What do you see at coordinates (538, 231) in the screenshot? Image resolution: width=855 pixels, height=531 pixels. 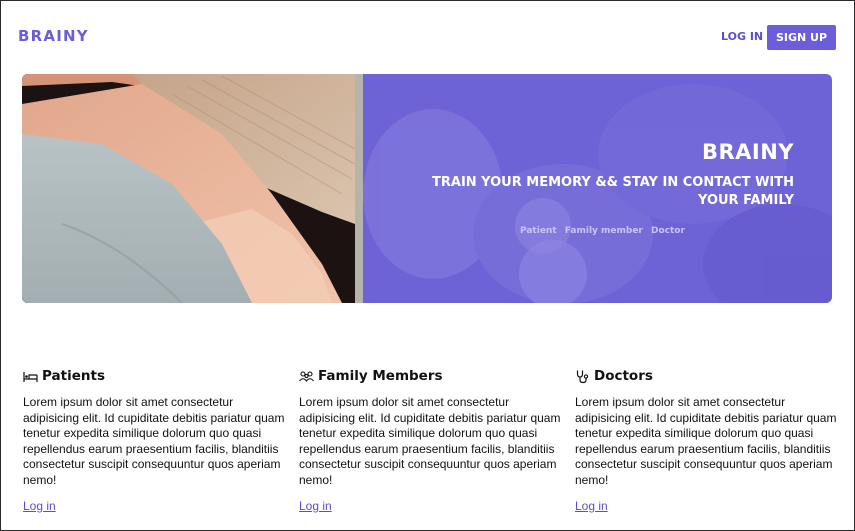 I see `role-patient-link: Patient` at bounding box center [538, 231].